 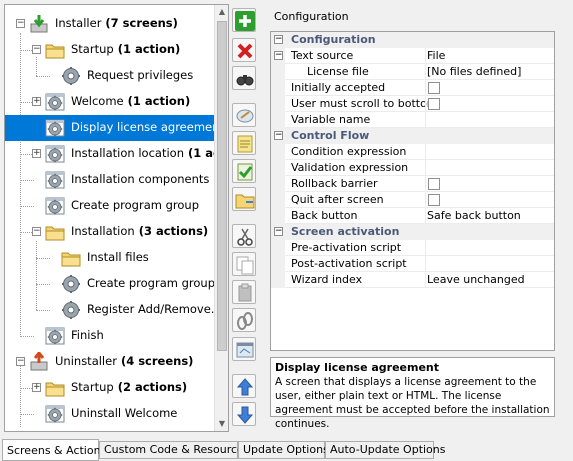 What do you see at coordinates (346, 247) in the screenshot?
I see `property-name: Pre-activation script` at bounding box center [346, 247].